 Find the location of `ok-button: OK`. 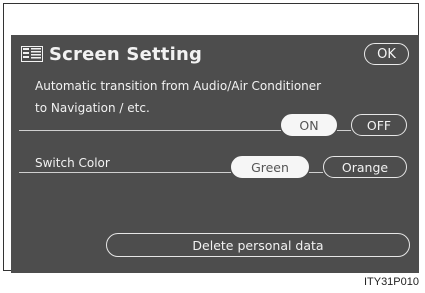

ok-button: OK is located at coordinates (386, 54).